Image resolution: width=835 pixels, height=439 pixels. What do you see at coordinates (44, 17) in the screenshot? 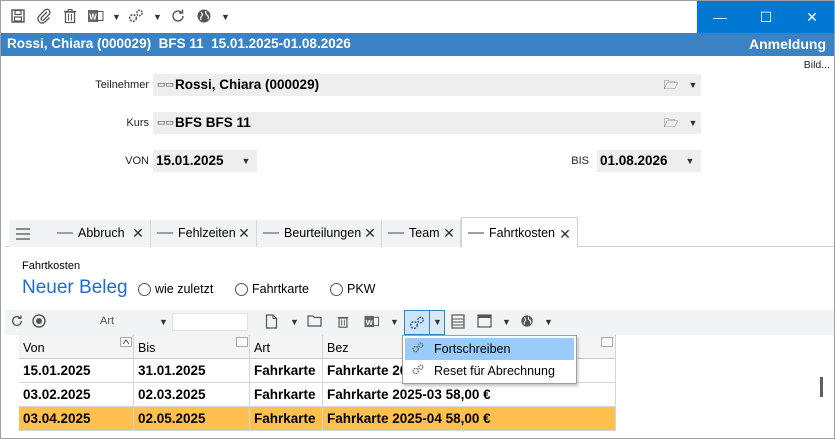
I see `attach-icon` at bounding box center [44, 17].